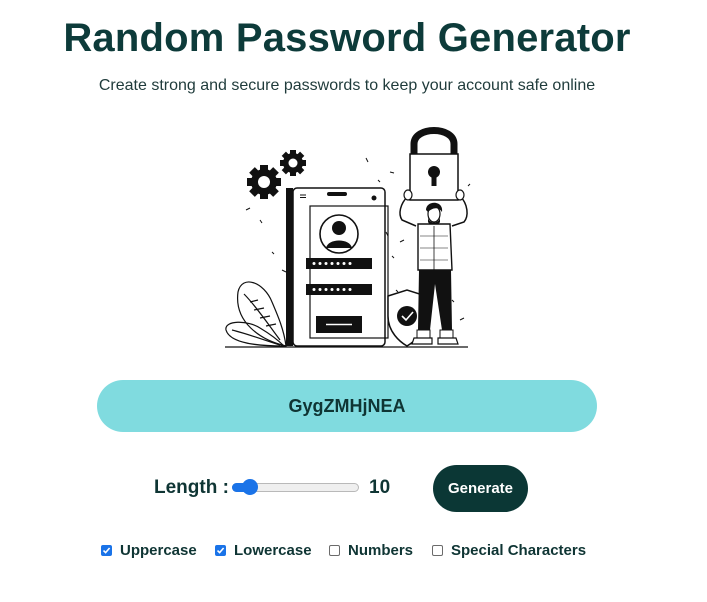 The width and height of the screenshot is (707, 602). I want to click on option-special-characters: Special Characters, so click(509, 550).